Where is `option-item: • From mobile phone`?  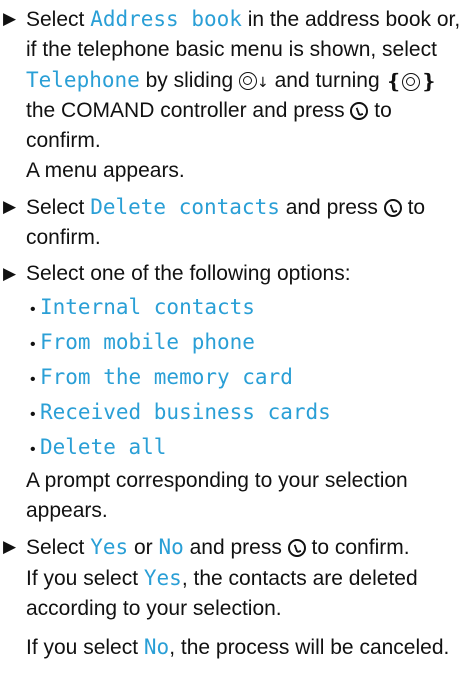
option-item: • From mobile phone is located at coordinates (247, 343).